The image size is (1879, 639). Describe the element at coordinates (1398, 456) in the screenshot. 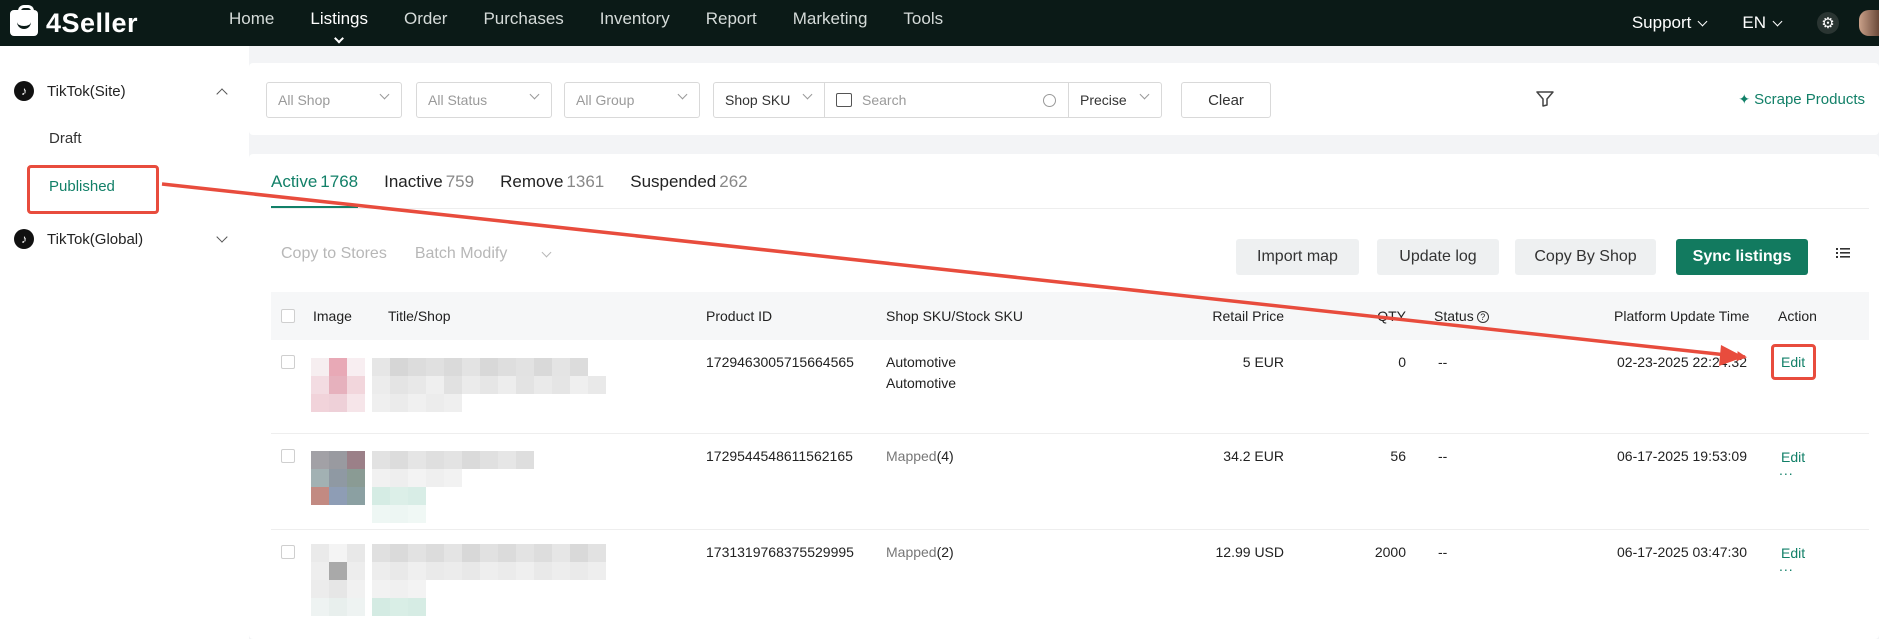

I see `qty: 56` at that location.